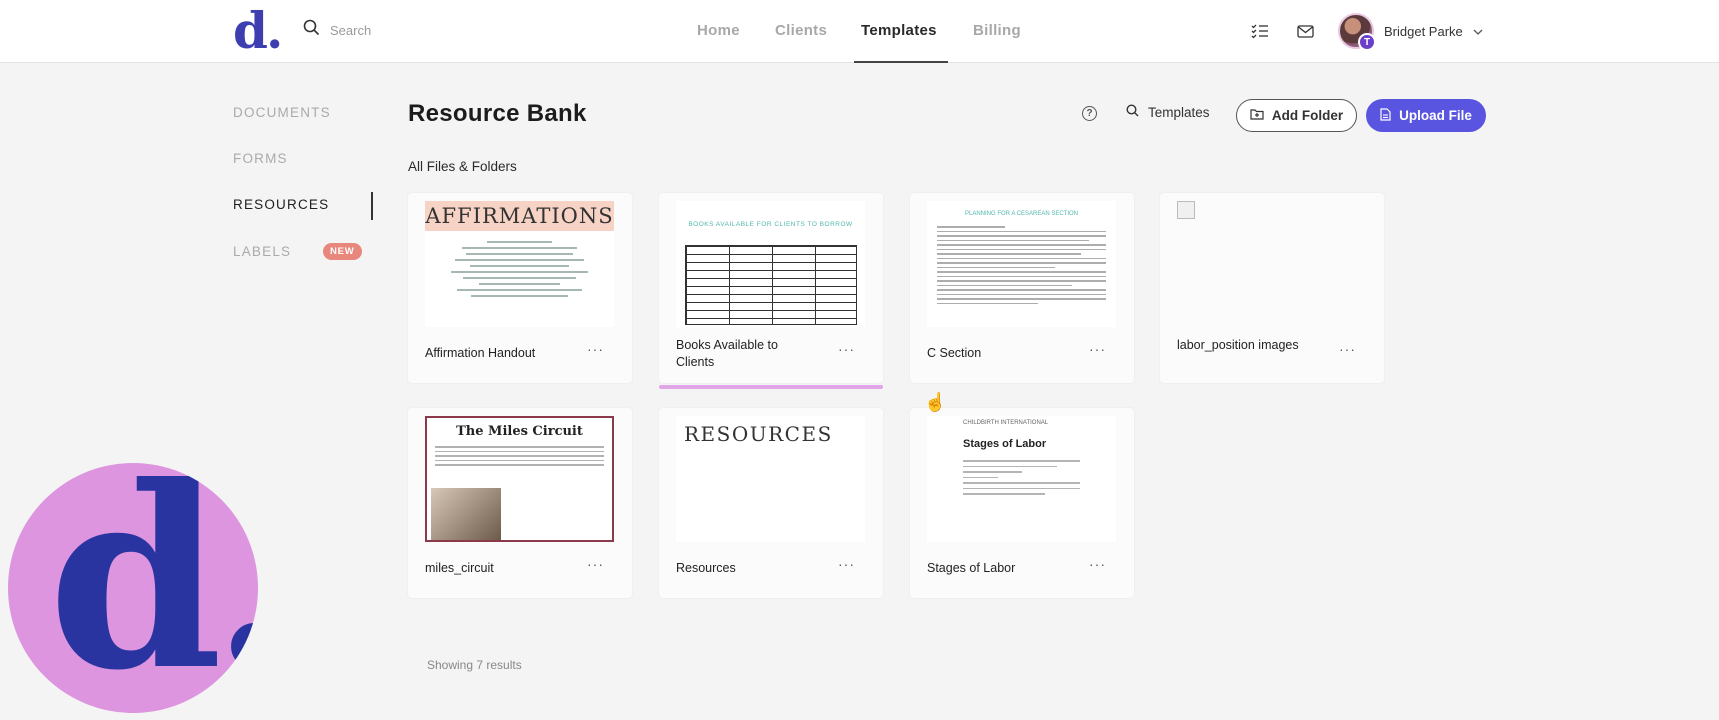 This screenshot has height=720, width=1719. I want to click on file-name: Books Available to Clients, so click(727, 353).